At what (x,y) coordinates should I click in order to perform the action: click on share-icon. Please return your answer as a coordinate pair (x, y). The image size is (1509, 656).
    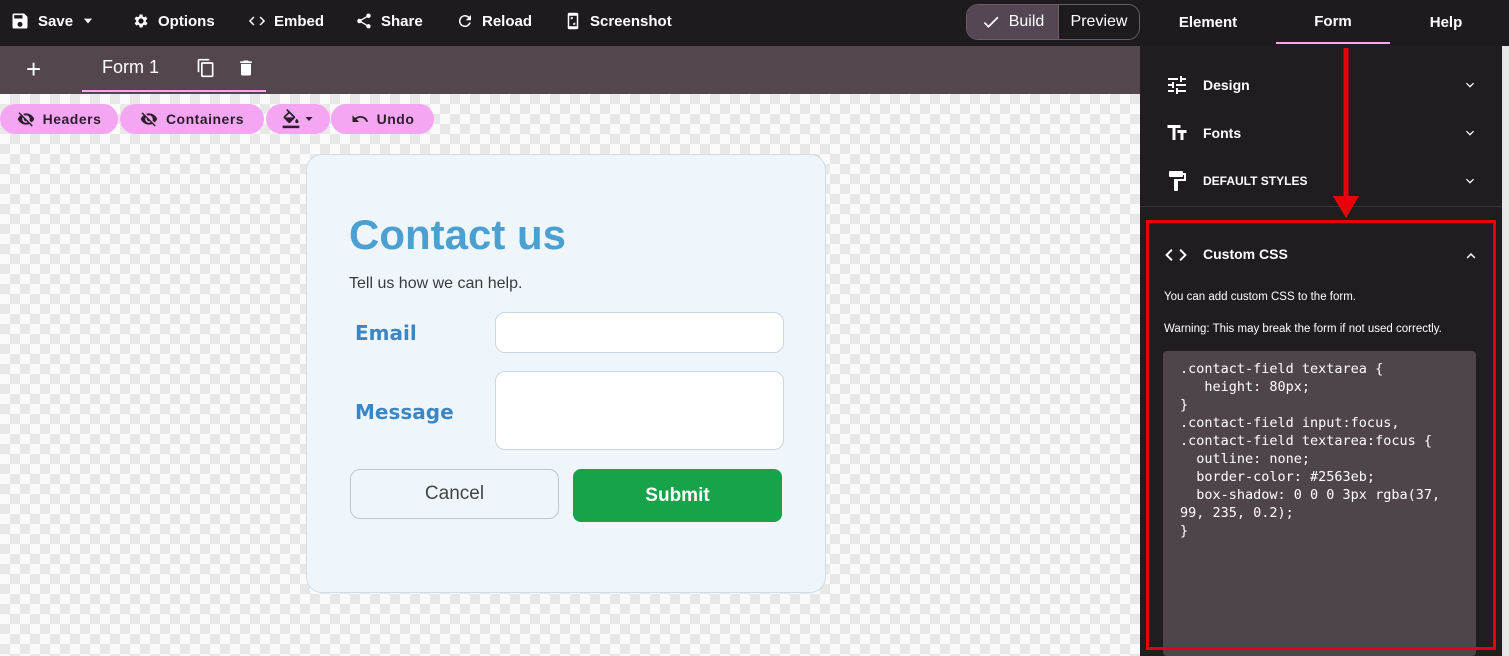
    Looking at the image, I should click on (364, 21).